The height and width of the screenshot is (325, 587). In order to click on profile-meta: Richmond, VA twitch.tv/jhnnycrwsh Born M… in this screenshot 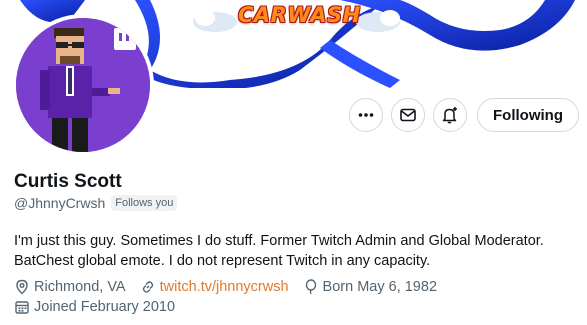, I will do `click(225, 297)`.